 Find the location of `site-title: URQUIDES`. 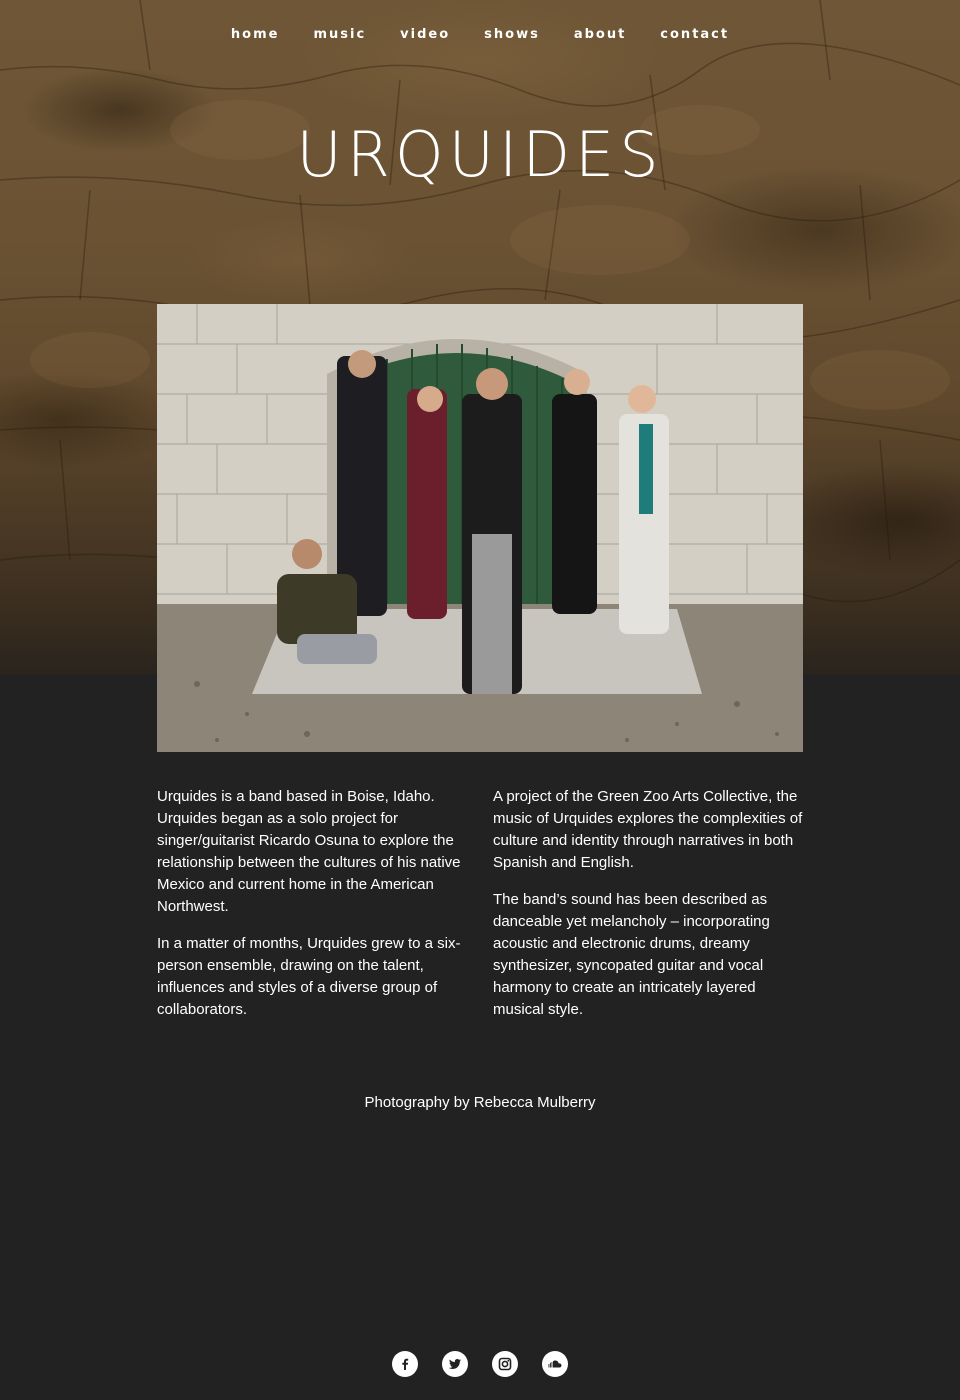

site-title: URQUIDES is located at coordinates (480, 155).